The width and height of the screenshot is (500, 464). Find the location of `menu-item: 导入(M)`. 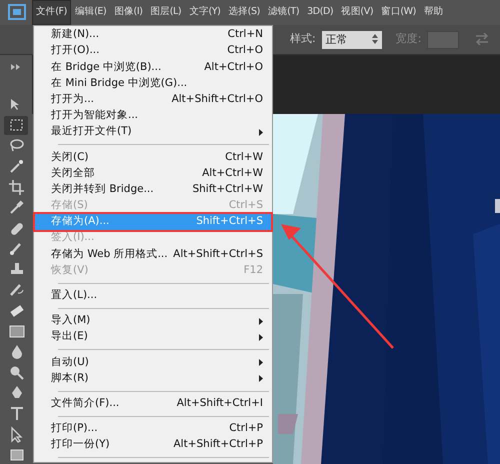

menu-item: 导入(M) is located at coordinates (153, 321).